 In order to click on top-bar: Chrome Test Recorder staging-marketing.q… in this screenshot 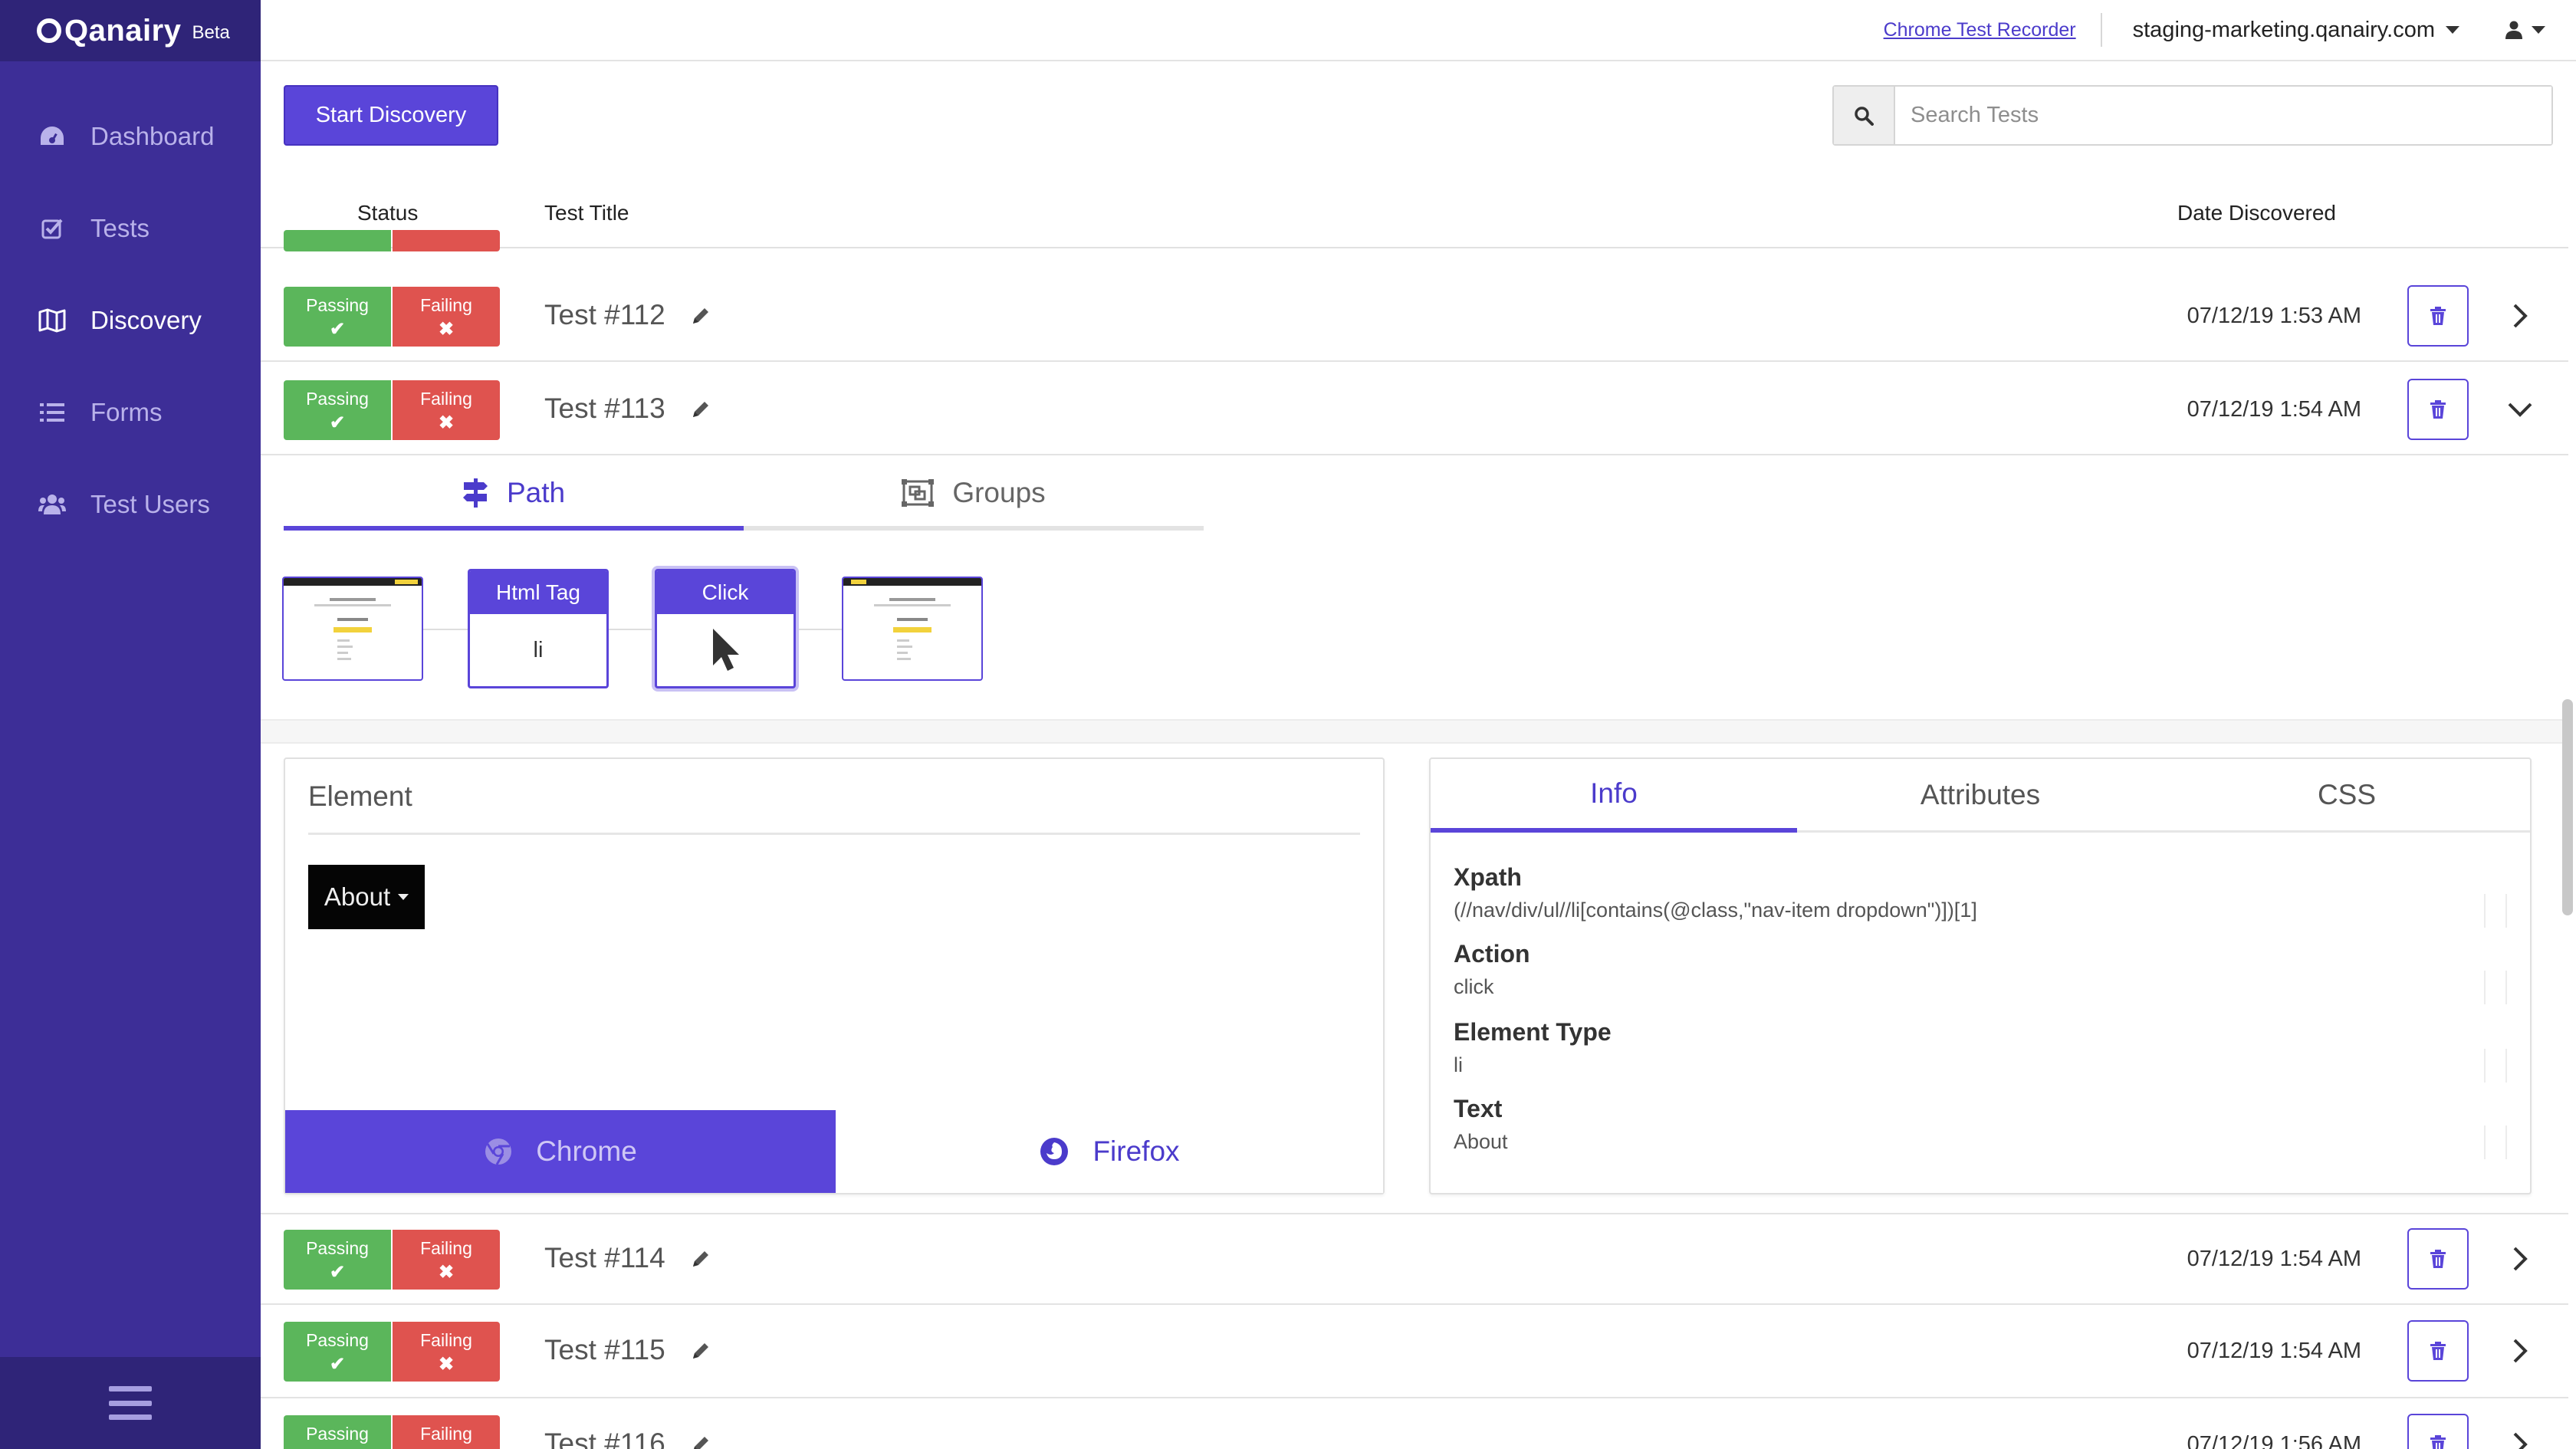, I will do `click(1418, 30)`.